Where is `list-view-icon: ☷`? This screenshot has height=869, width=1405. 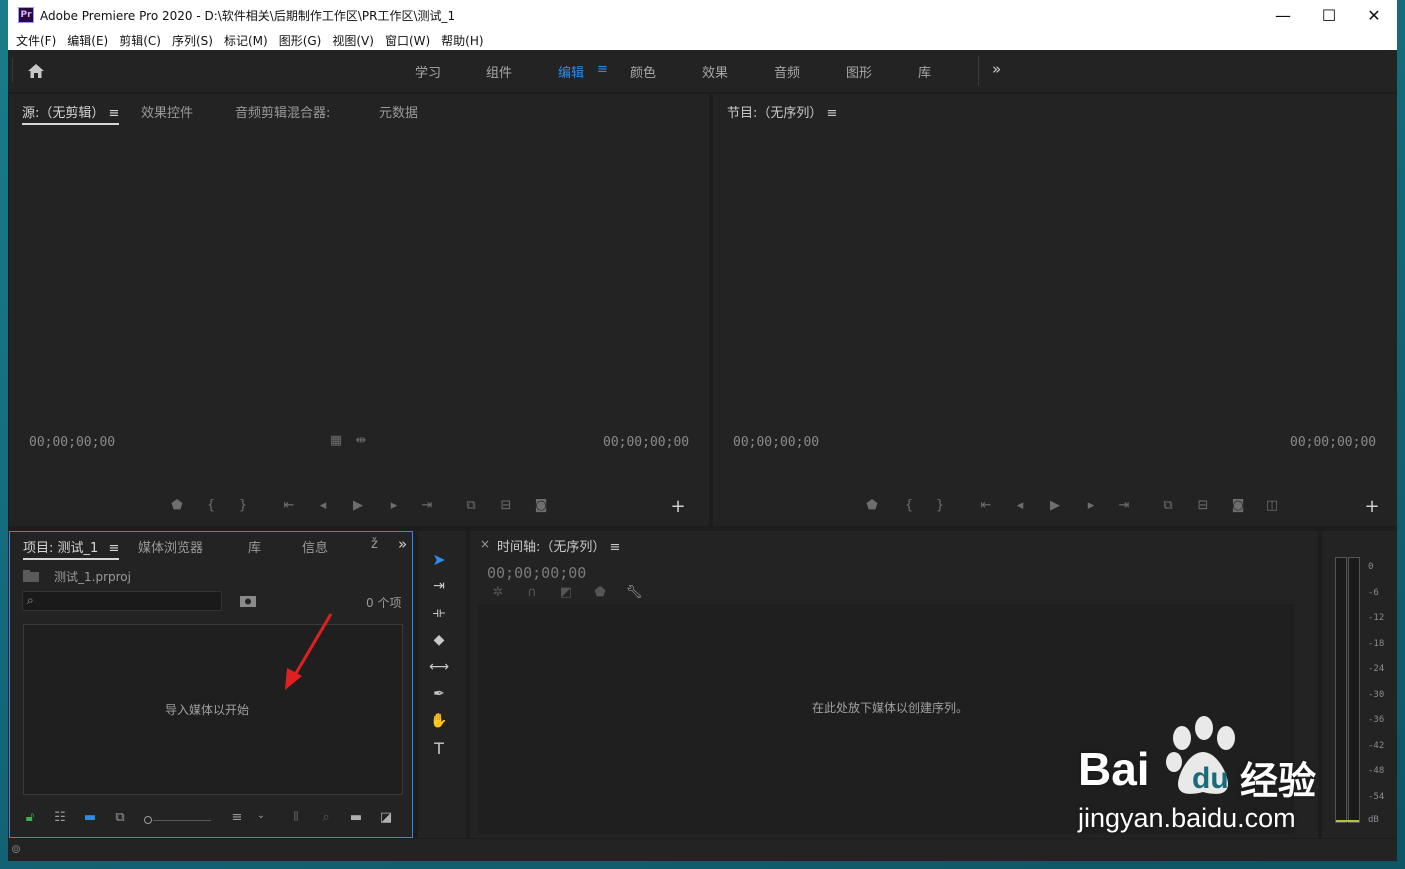 list-view-icon: ☷ is located at coordinates (60, 817).